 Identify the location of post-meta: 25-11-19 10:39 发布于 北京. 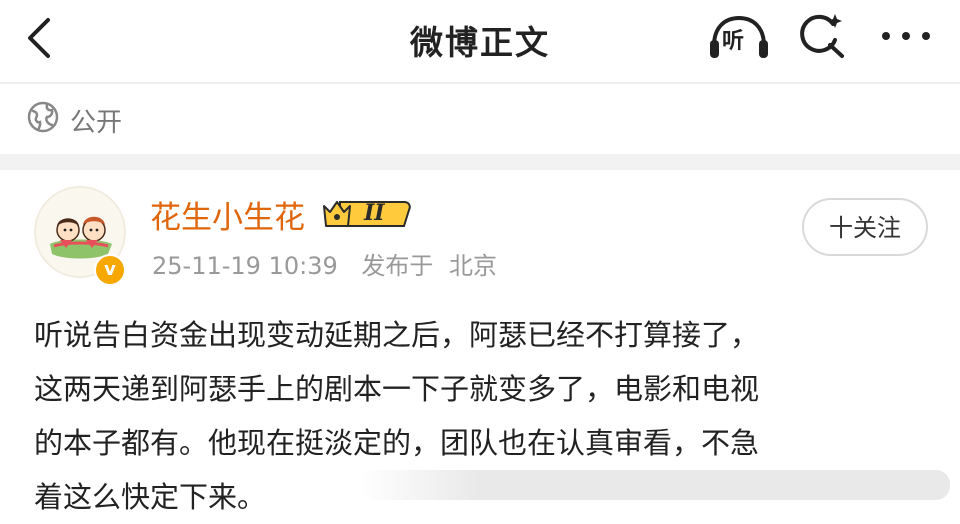
(324, 263).